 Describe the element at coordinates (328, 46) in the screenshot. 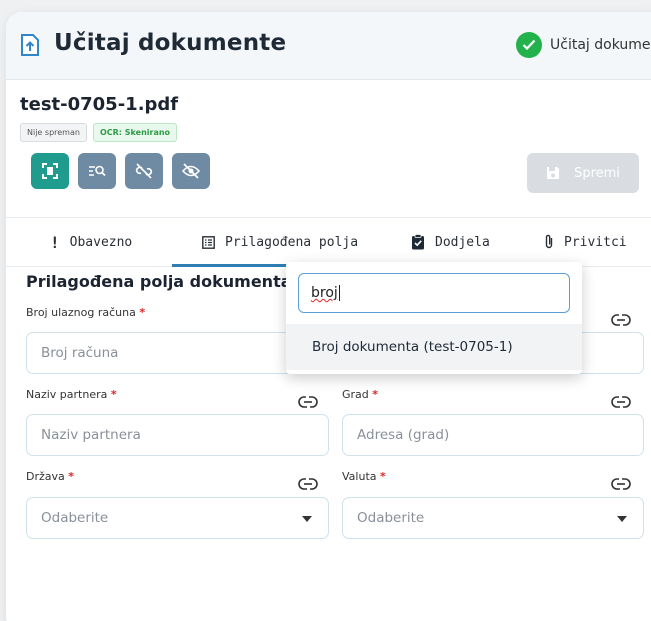

I see `window-header: Učitaj dokumente Učitaj dokume` at that location.